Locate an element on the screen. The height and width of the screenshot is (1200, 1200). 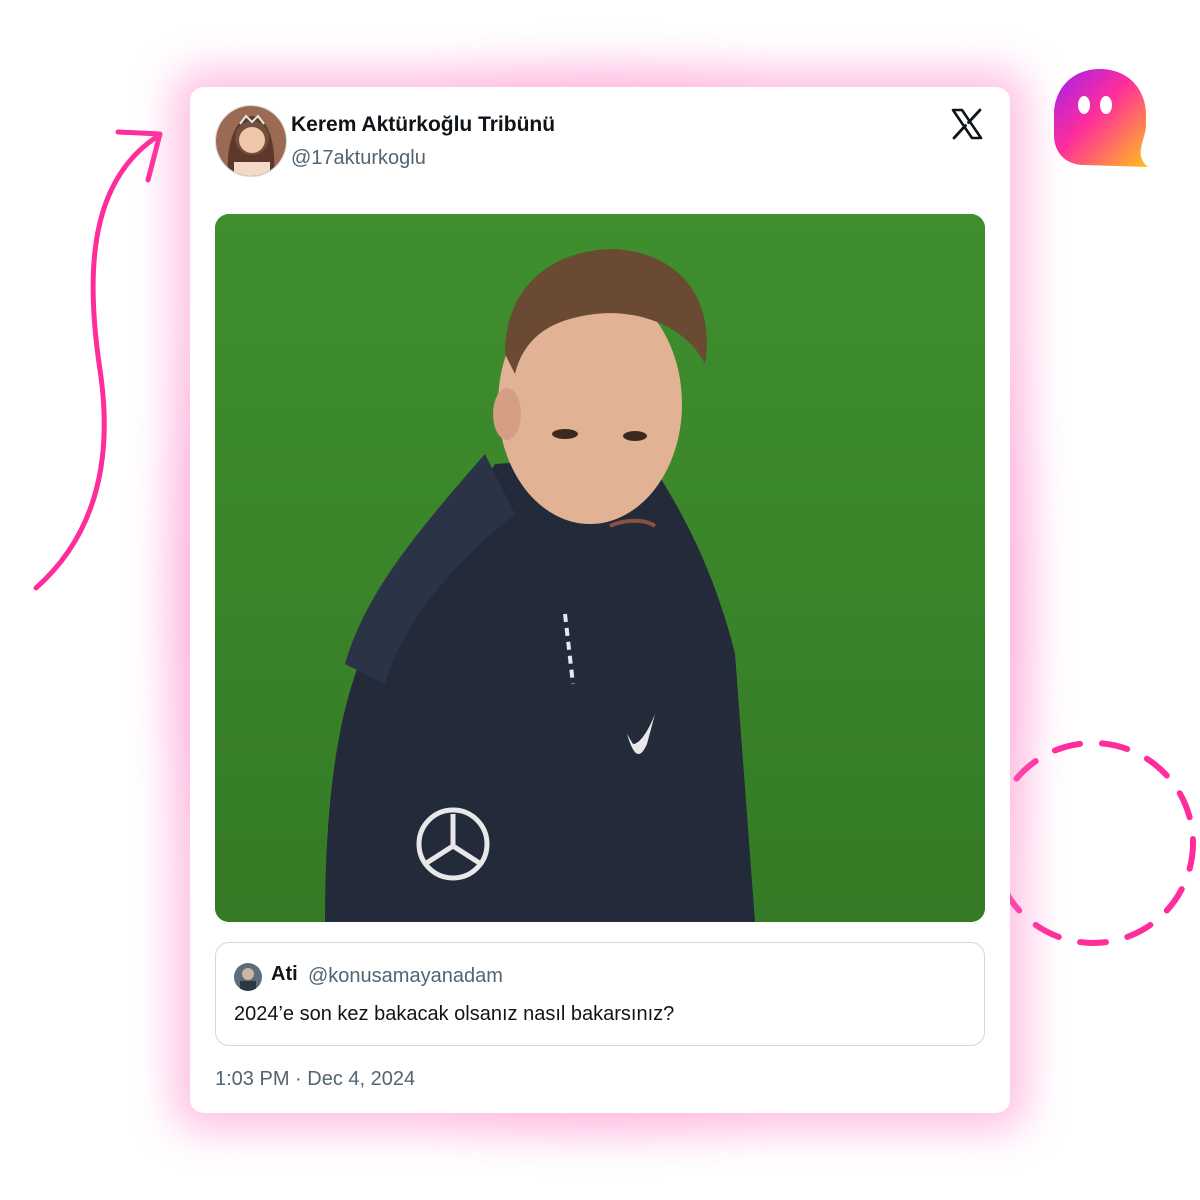
author-handle: @17akturkoglu is located at coordinates (358, 158).